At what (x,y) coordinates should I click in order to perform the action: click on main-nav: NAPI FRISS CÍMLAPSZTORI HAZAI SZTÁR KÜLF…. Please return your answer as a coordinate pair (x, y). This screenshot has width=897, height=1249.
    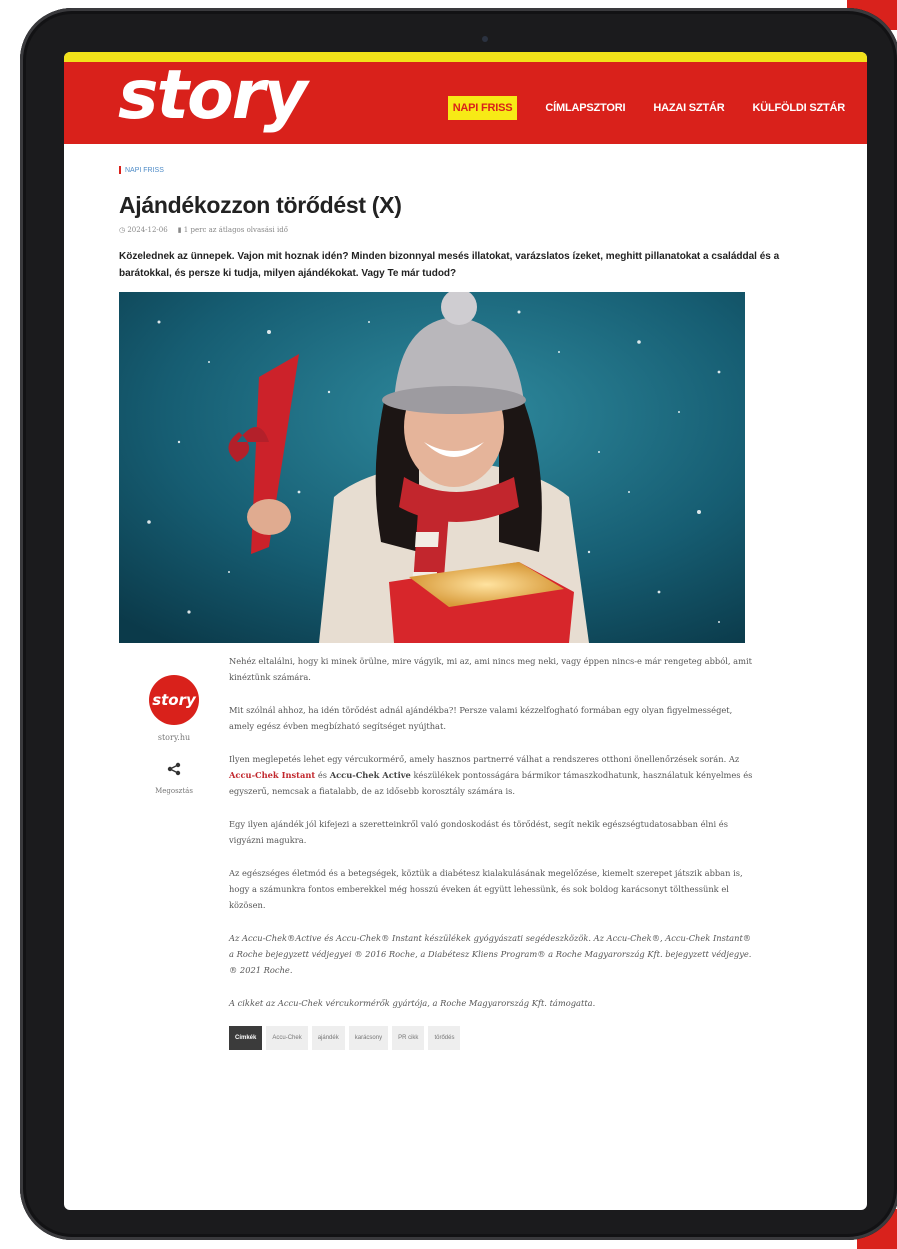
    Looking at the image, I should click on (646, 108).